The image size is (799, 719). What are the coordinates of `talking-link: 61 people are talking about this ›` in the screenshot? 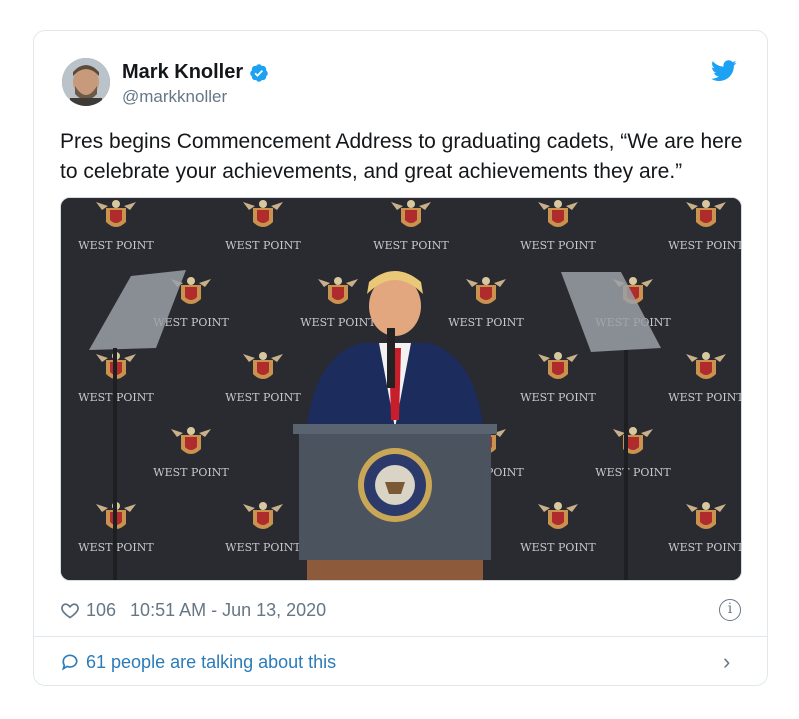 It's located at (401, 662).